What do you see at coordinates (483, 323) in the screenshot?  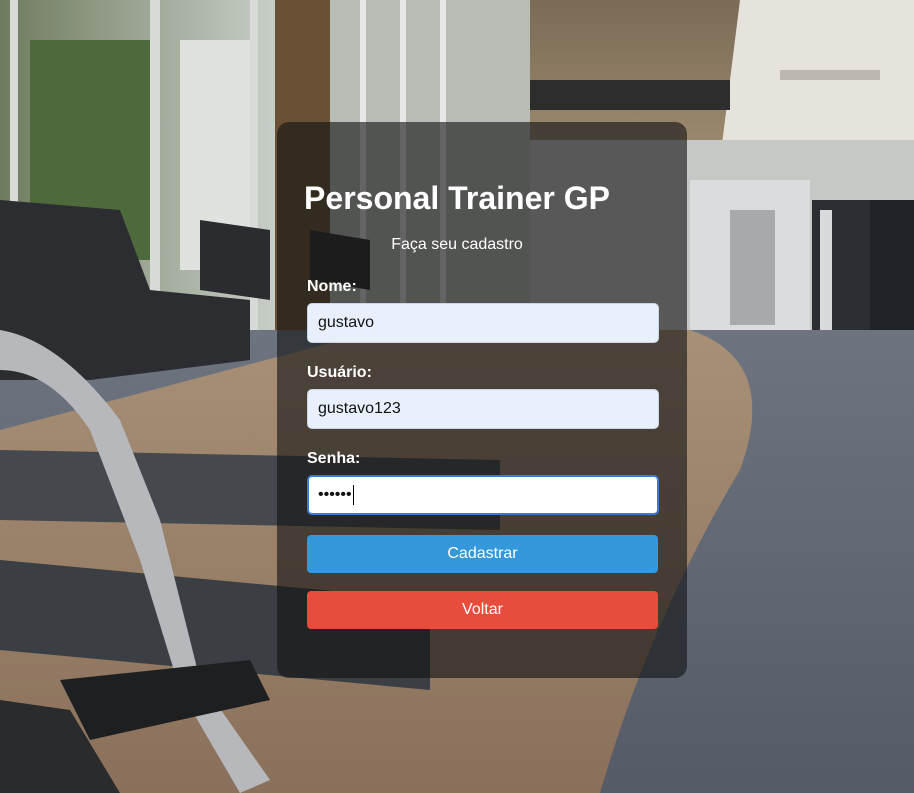 I see `nome-input: gustavo` at bounding box center [483, 323].